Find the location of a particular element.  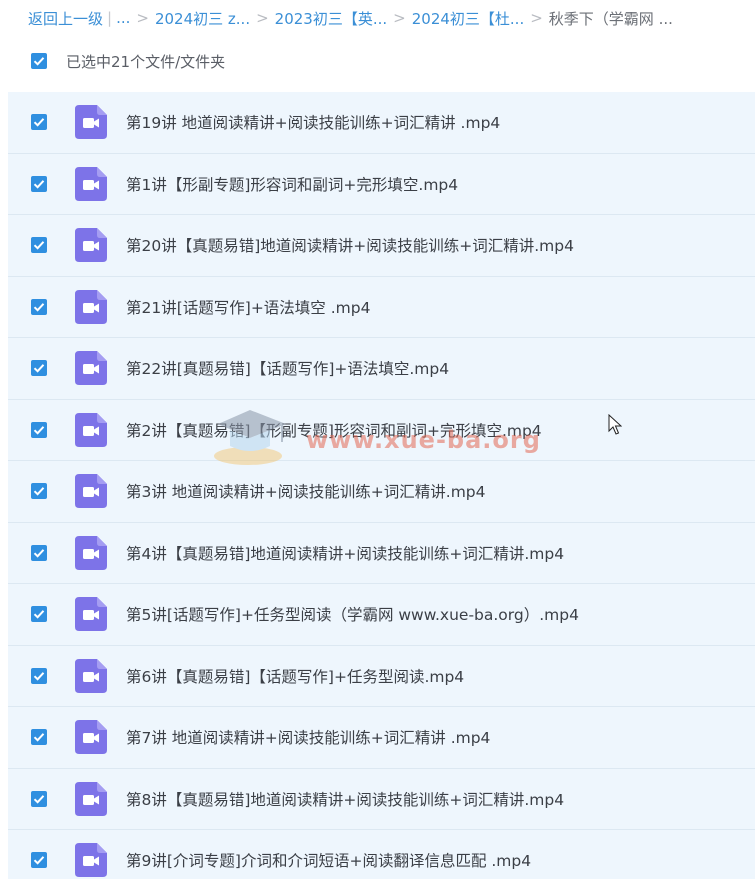

file-name: 第7讲 地道阅读精讲+阅读技能训练+词汇精讲 .mp4 is located at coordinates (308, 738).